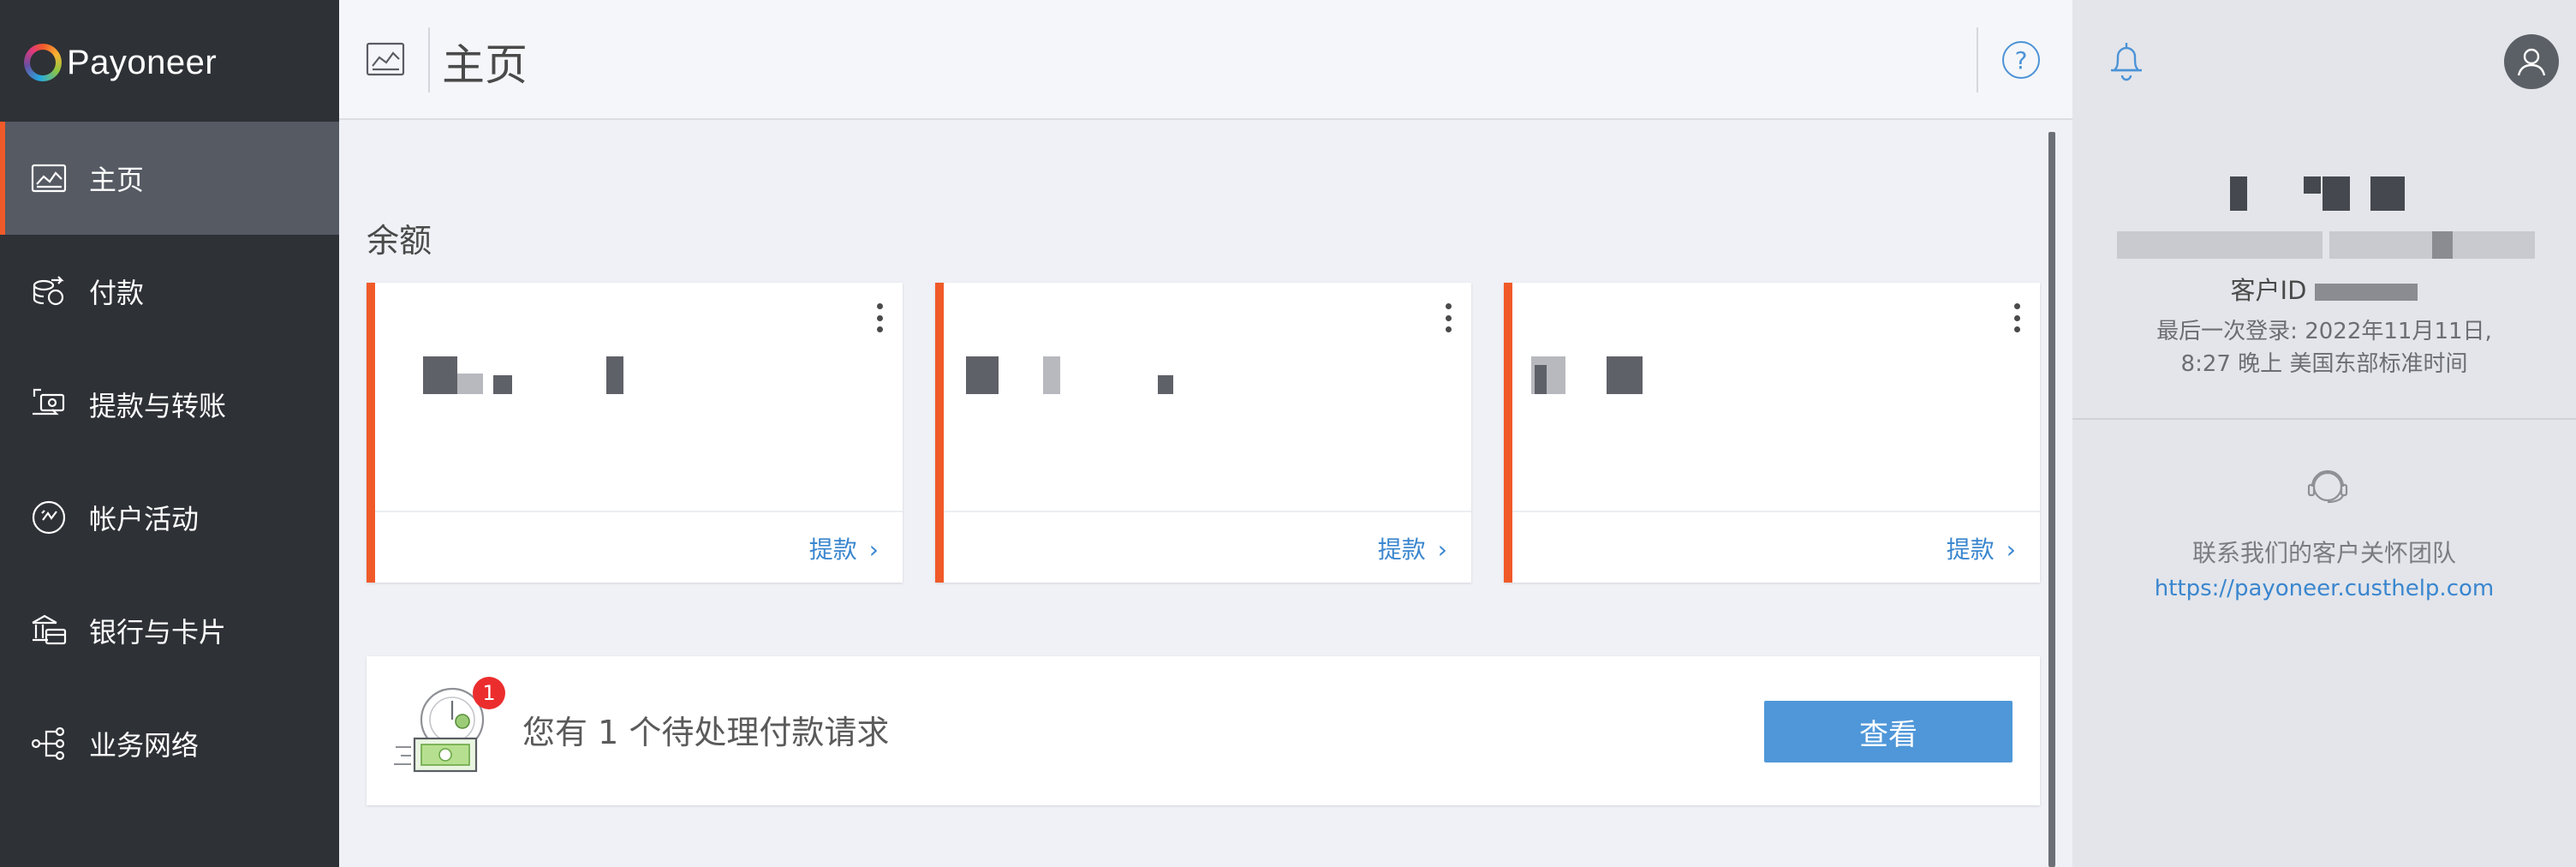  I want to click on avatar, so click(2531, 62).